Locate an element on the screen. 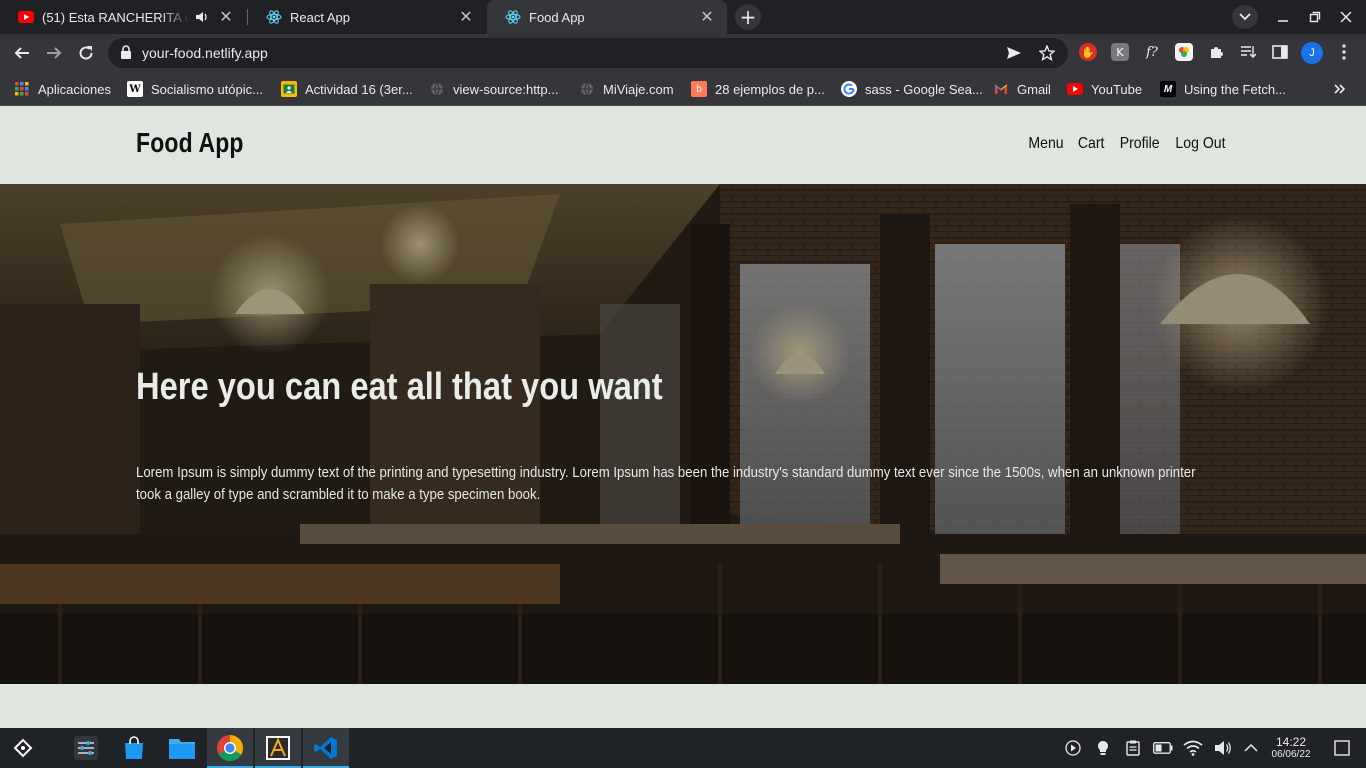 Image resolution: width=1366 pixels, height=768 pixels. font-extension-icon: f? is located at coordinates (1152, 52).